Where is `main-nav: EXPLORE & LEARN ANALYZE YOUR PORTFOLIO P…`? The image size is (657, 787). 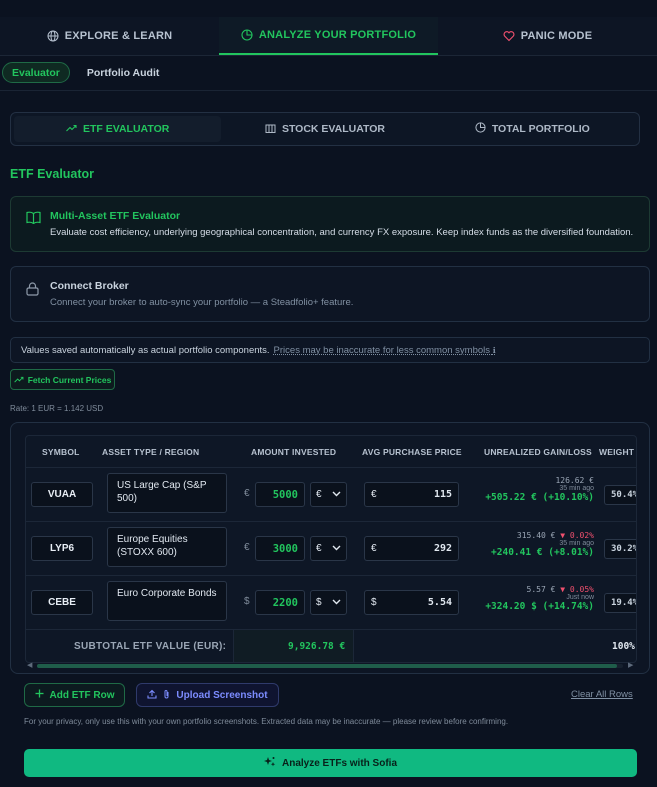 main-nav: EXPLORE & LEARN ANALYZE YOUR PORTFOLIO P… is located at coordinates (328, 36).